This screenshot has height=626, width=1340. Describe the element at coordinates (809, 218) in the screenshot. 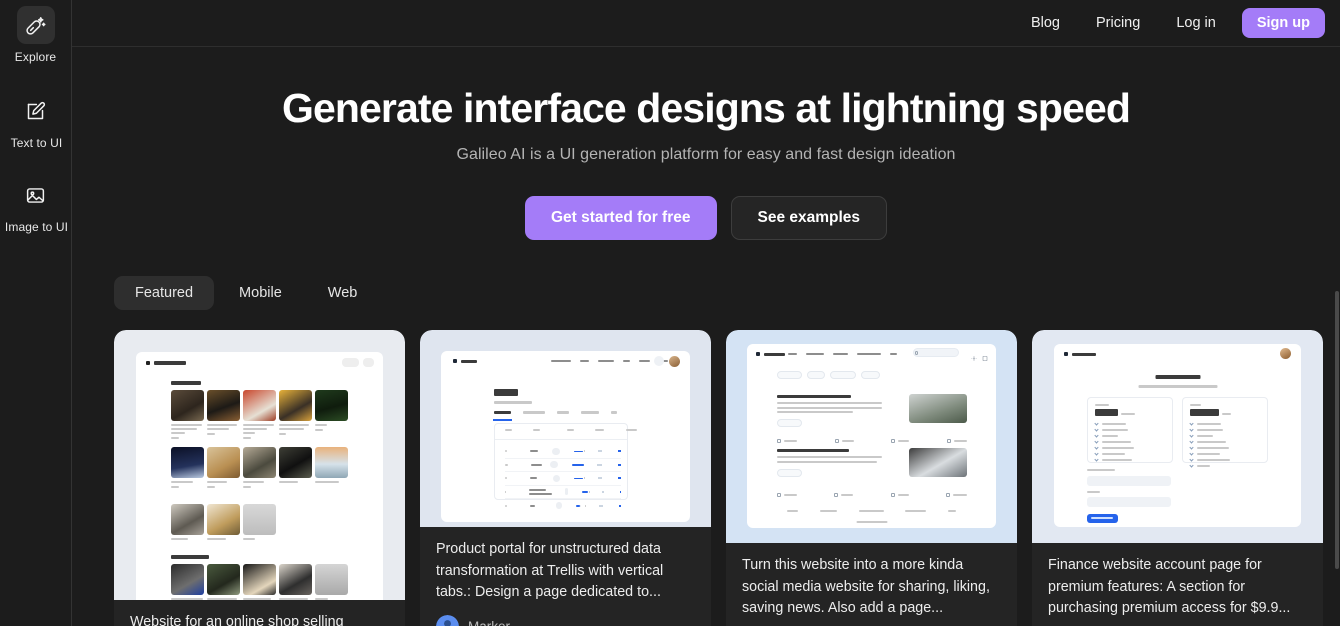

I see `see-examples-button: See examples` at that location.